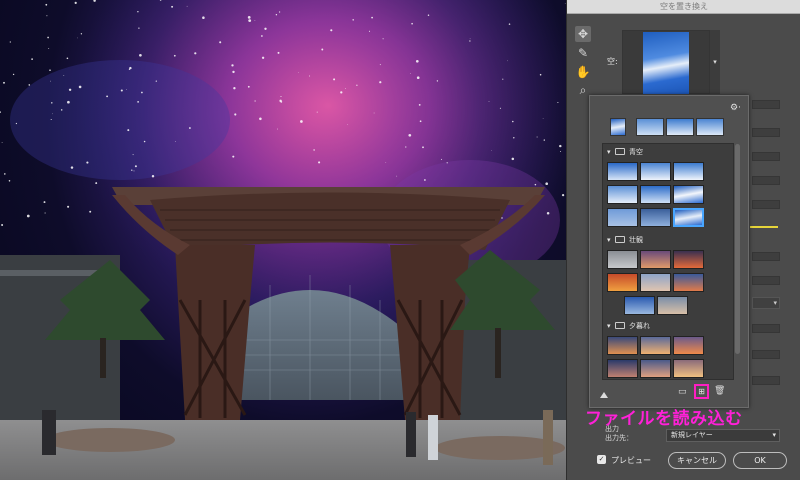  I want to click on folder-icon: ▭, so click(684, 392).